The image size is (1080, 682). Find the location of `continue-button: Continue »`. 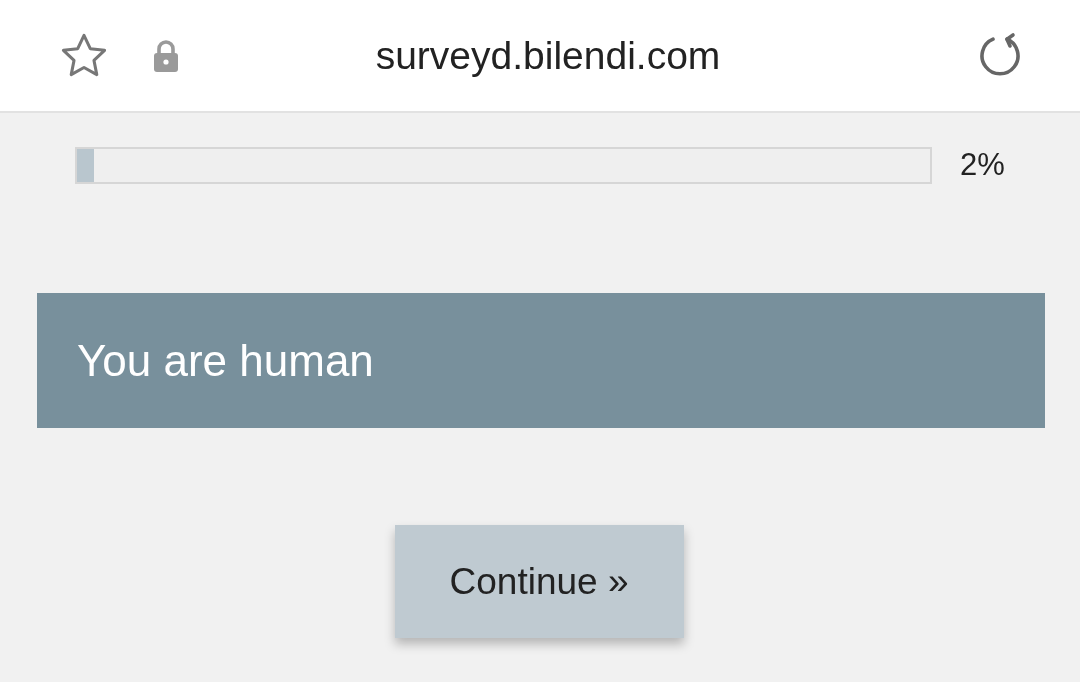

continue-button: Continue » is located at coordinates (539, 581).